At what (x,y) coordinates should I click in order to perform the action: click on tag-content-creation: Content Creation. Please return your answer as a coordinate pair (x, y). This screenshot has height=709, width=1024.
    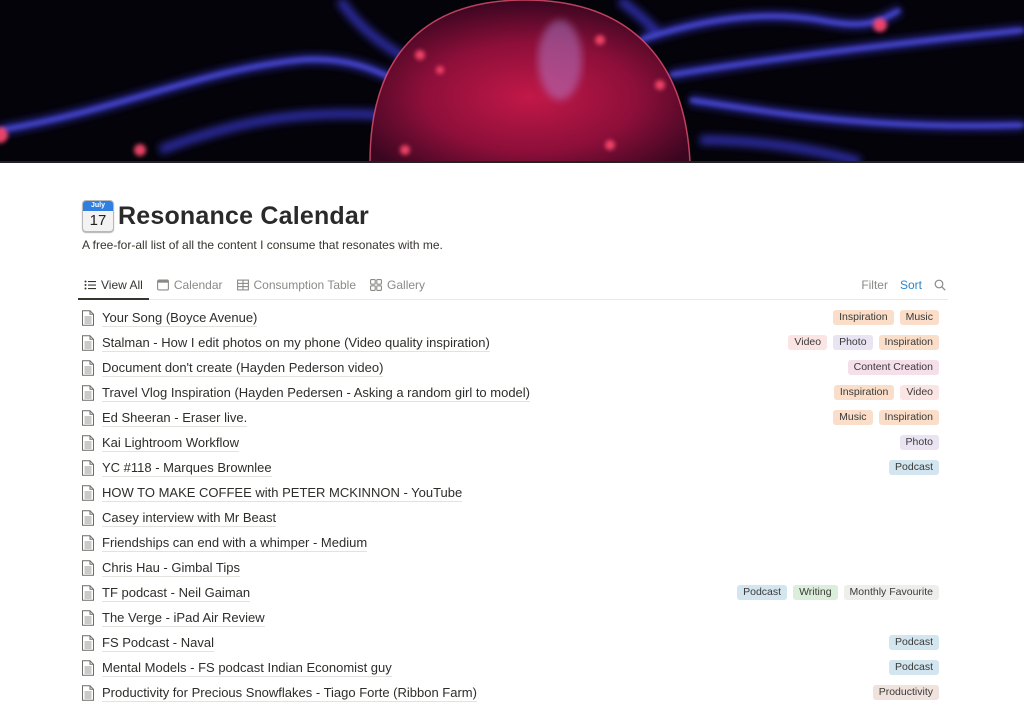
    Looking at the image, I should click on (893, 367).